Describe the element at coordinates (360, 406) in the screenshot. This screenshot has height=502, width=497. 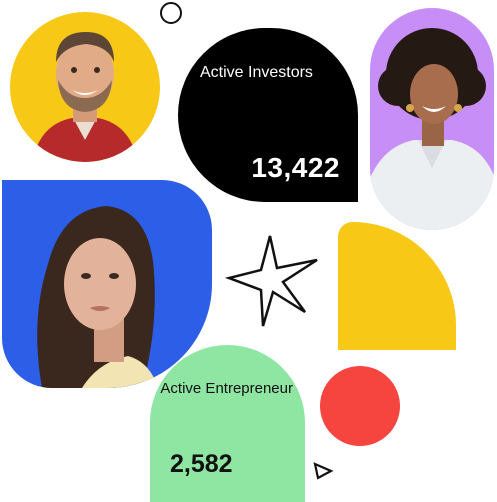
I see `red-circle-decoration` at that location.